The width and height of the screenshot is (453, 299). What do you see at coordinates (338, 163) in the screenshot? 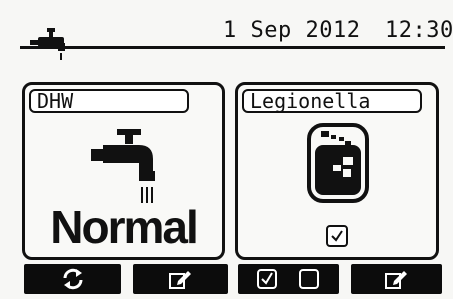
I see `tank-icon` at bounding box center [338, 163].